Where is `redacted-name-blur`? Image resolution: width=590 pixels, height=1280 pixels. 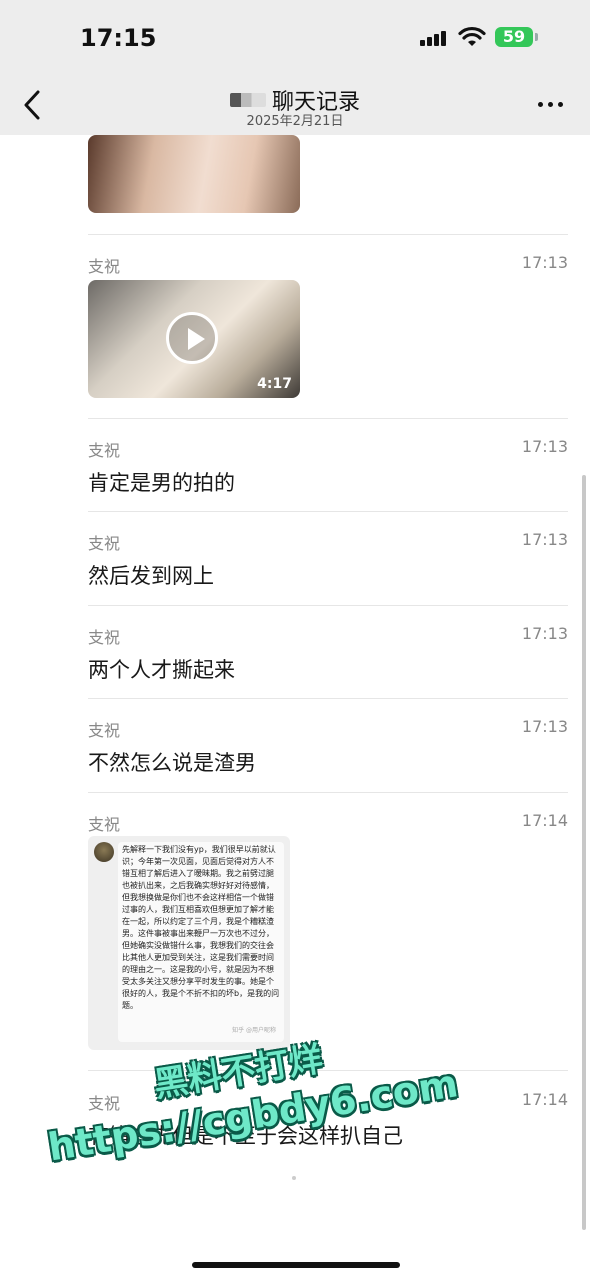 redacted-name-blur is located at coordinates (247, 100).